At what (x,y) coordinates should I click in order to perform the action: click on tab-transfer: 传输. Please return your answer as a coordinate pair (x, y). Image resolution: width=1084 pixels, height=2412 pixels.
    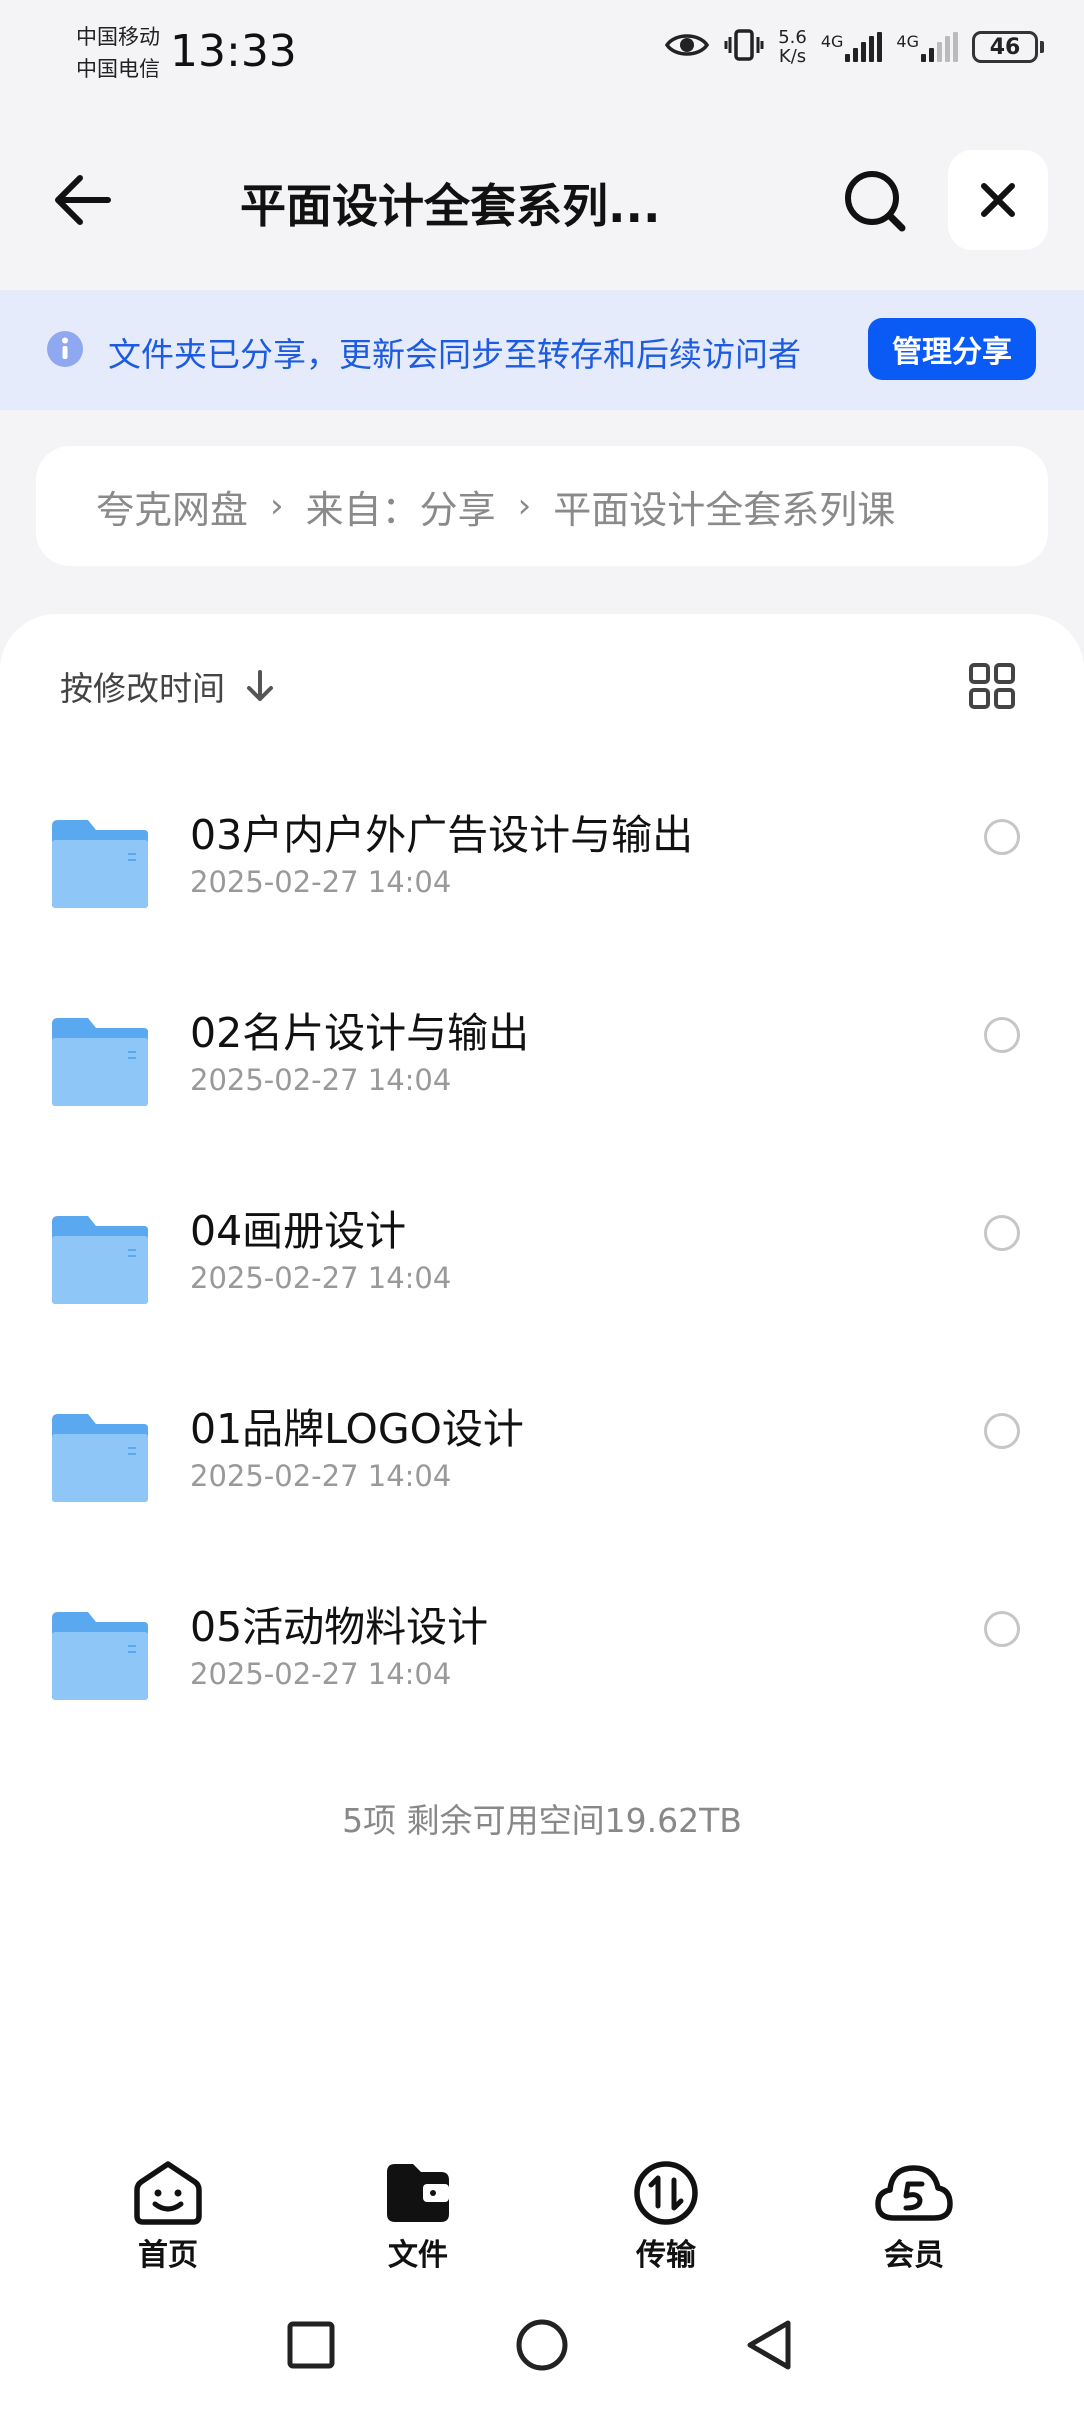
    Looking at the image, I should click on (666, 2217).